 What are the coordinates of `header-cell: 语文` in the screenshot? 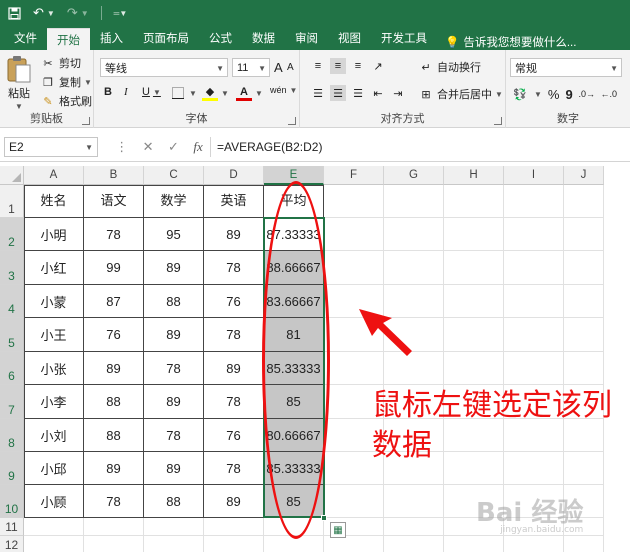 It's located at (114, 201).